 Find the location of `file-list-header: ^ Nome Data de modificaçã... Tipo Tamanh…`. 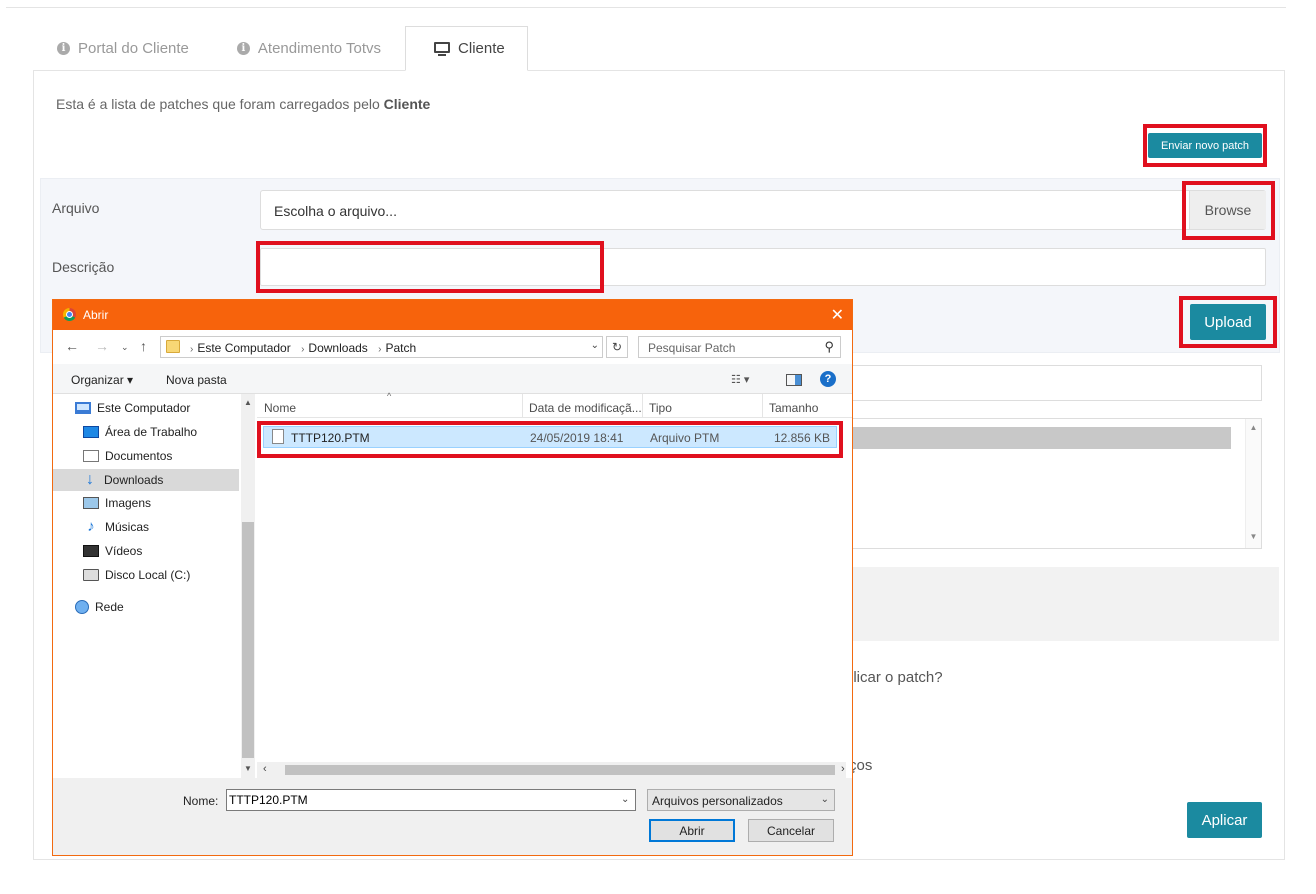

file-list-header: ^ Nome Data de modificaçã... Tipo Tamanh… is located at coordinates (554, 404).